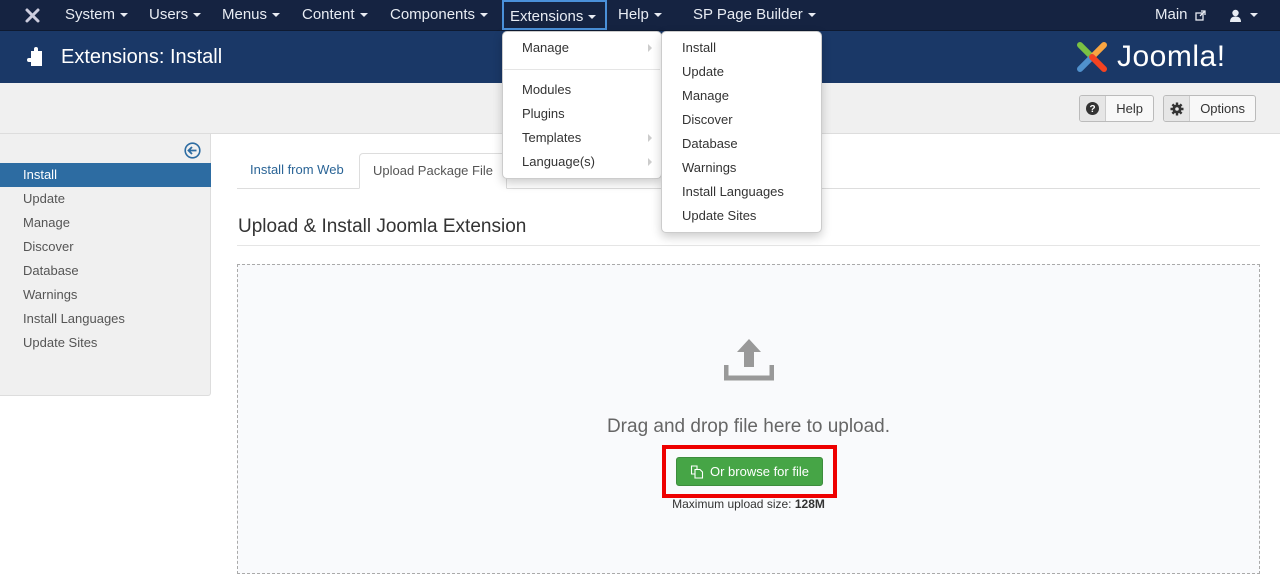  What do you see at coordinates (741, 168) in the screenshot?
I see `submenu-item-warnings: Warnings` at bounding box center [741, 168].